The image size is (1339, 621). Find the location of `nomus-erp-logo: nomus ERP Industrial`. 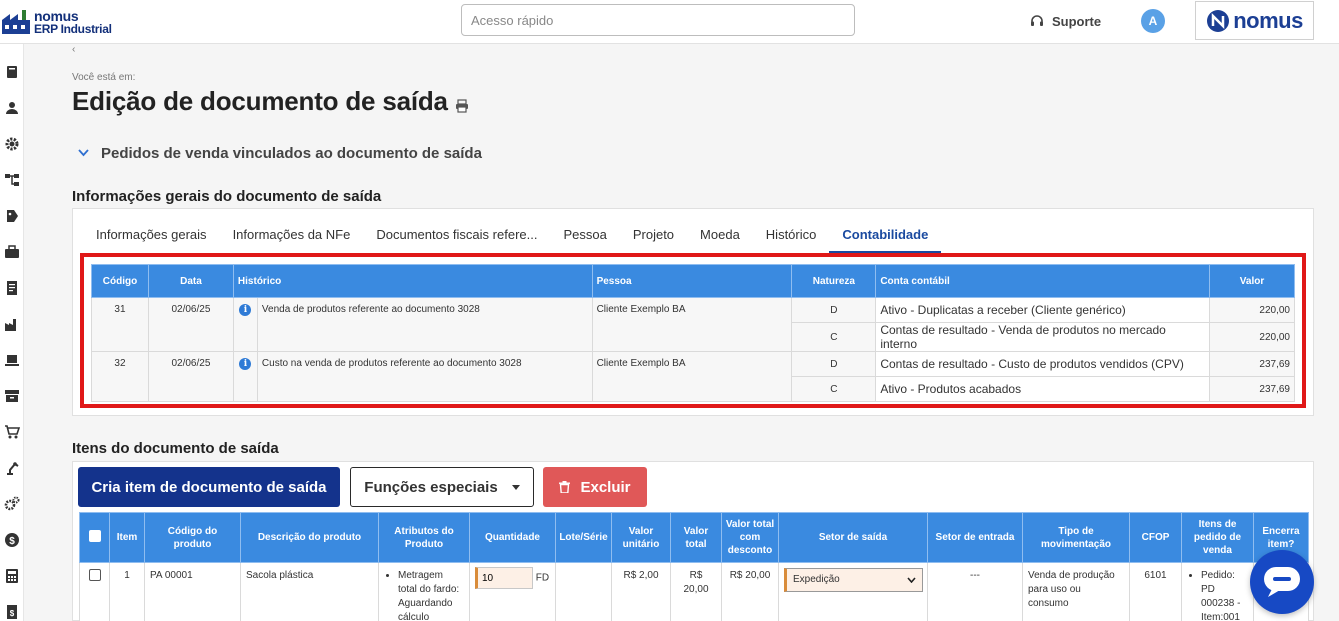

nomus-erp-logo: nomus ERP Industrial is located at coordinates (62, 22).